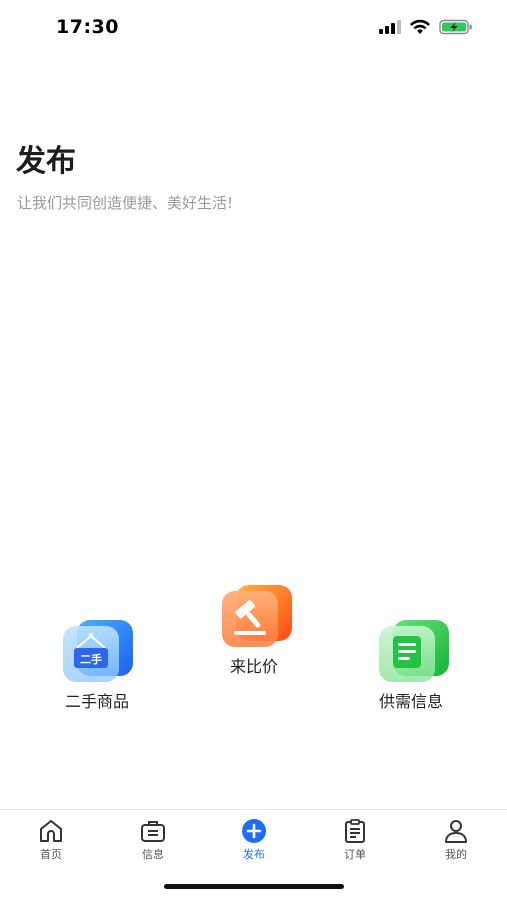 This screenshot has height=900, width=507. Describe the element at coordinates (125, 203) in the screenshot. I see `page-subtitle: 让我们共同创造便捷、美好生活!` at that location.